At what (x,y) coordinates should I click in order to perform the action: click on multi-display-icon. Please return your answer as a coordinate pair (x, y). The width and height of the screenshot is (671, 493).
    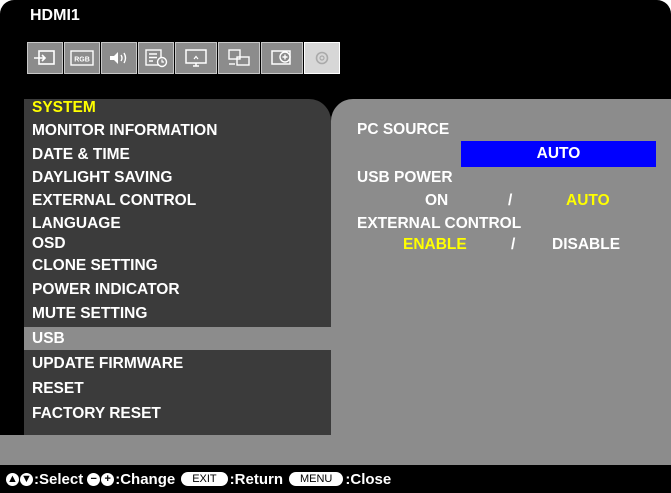
    Looking at the image, I should click on (239, 58).